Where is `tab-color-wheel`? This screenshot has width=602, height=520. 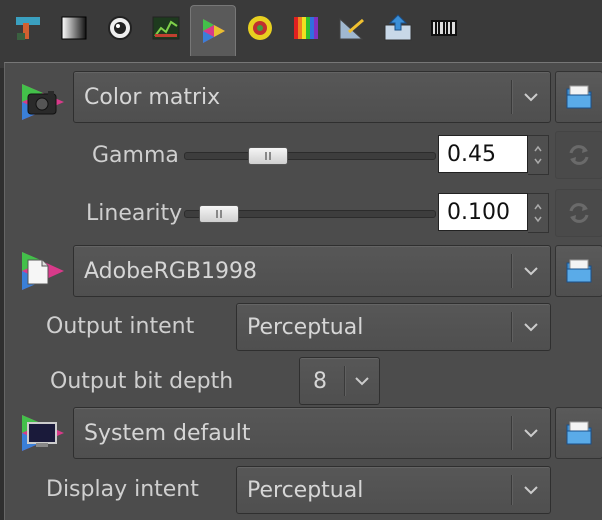 tab-color-wheel is located at coordinates (260, 28).